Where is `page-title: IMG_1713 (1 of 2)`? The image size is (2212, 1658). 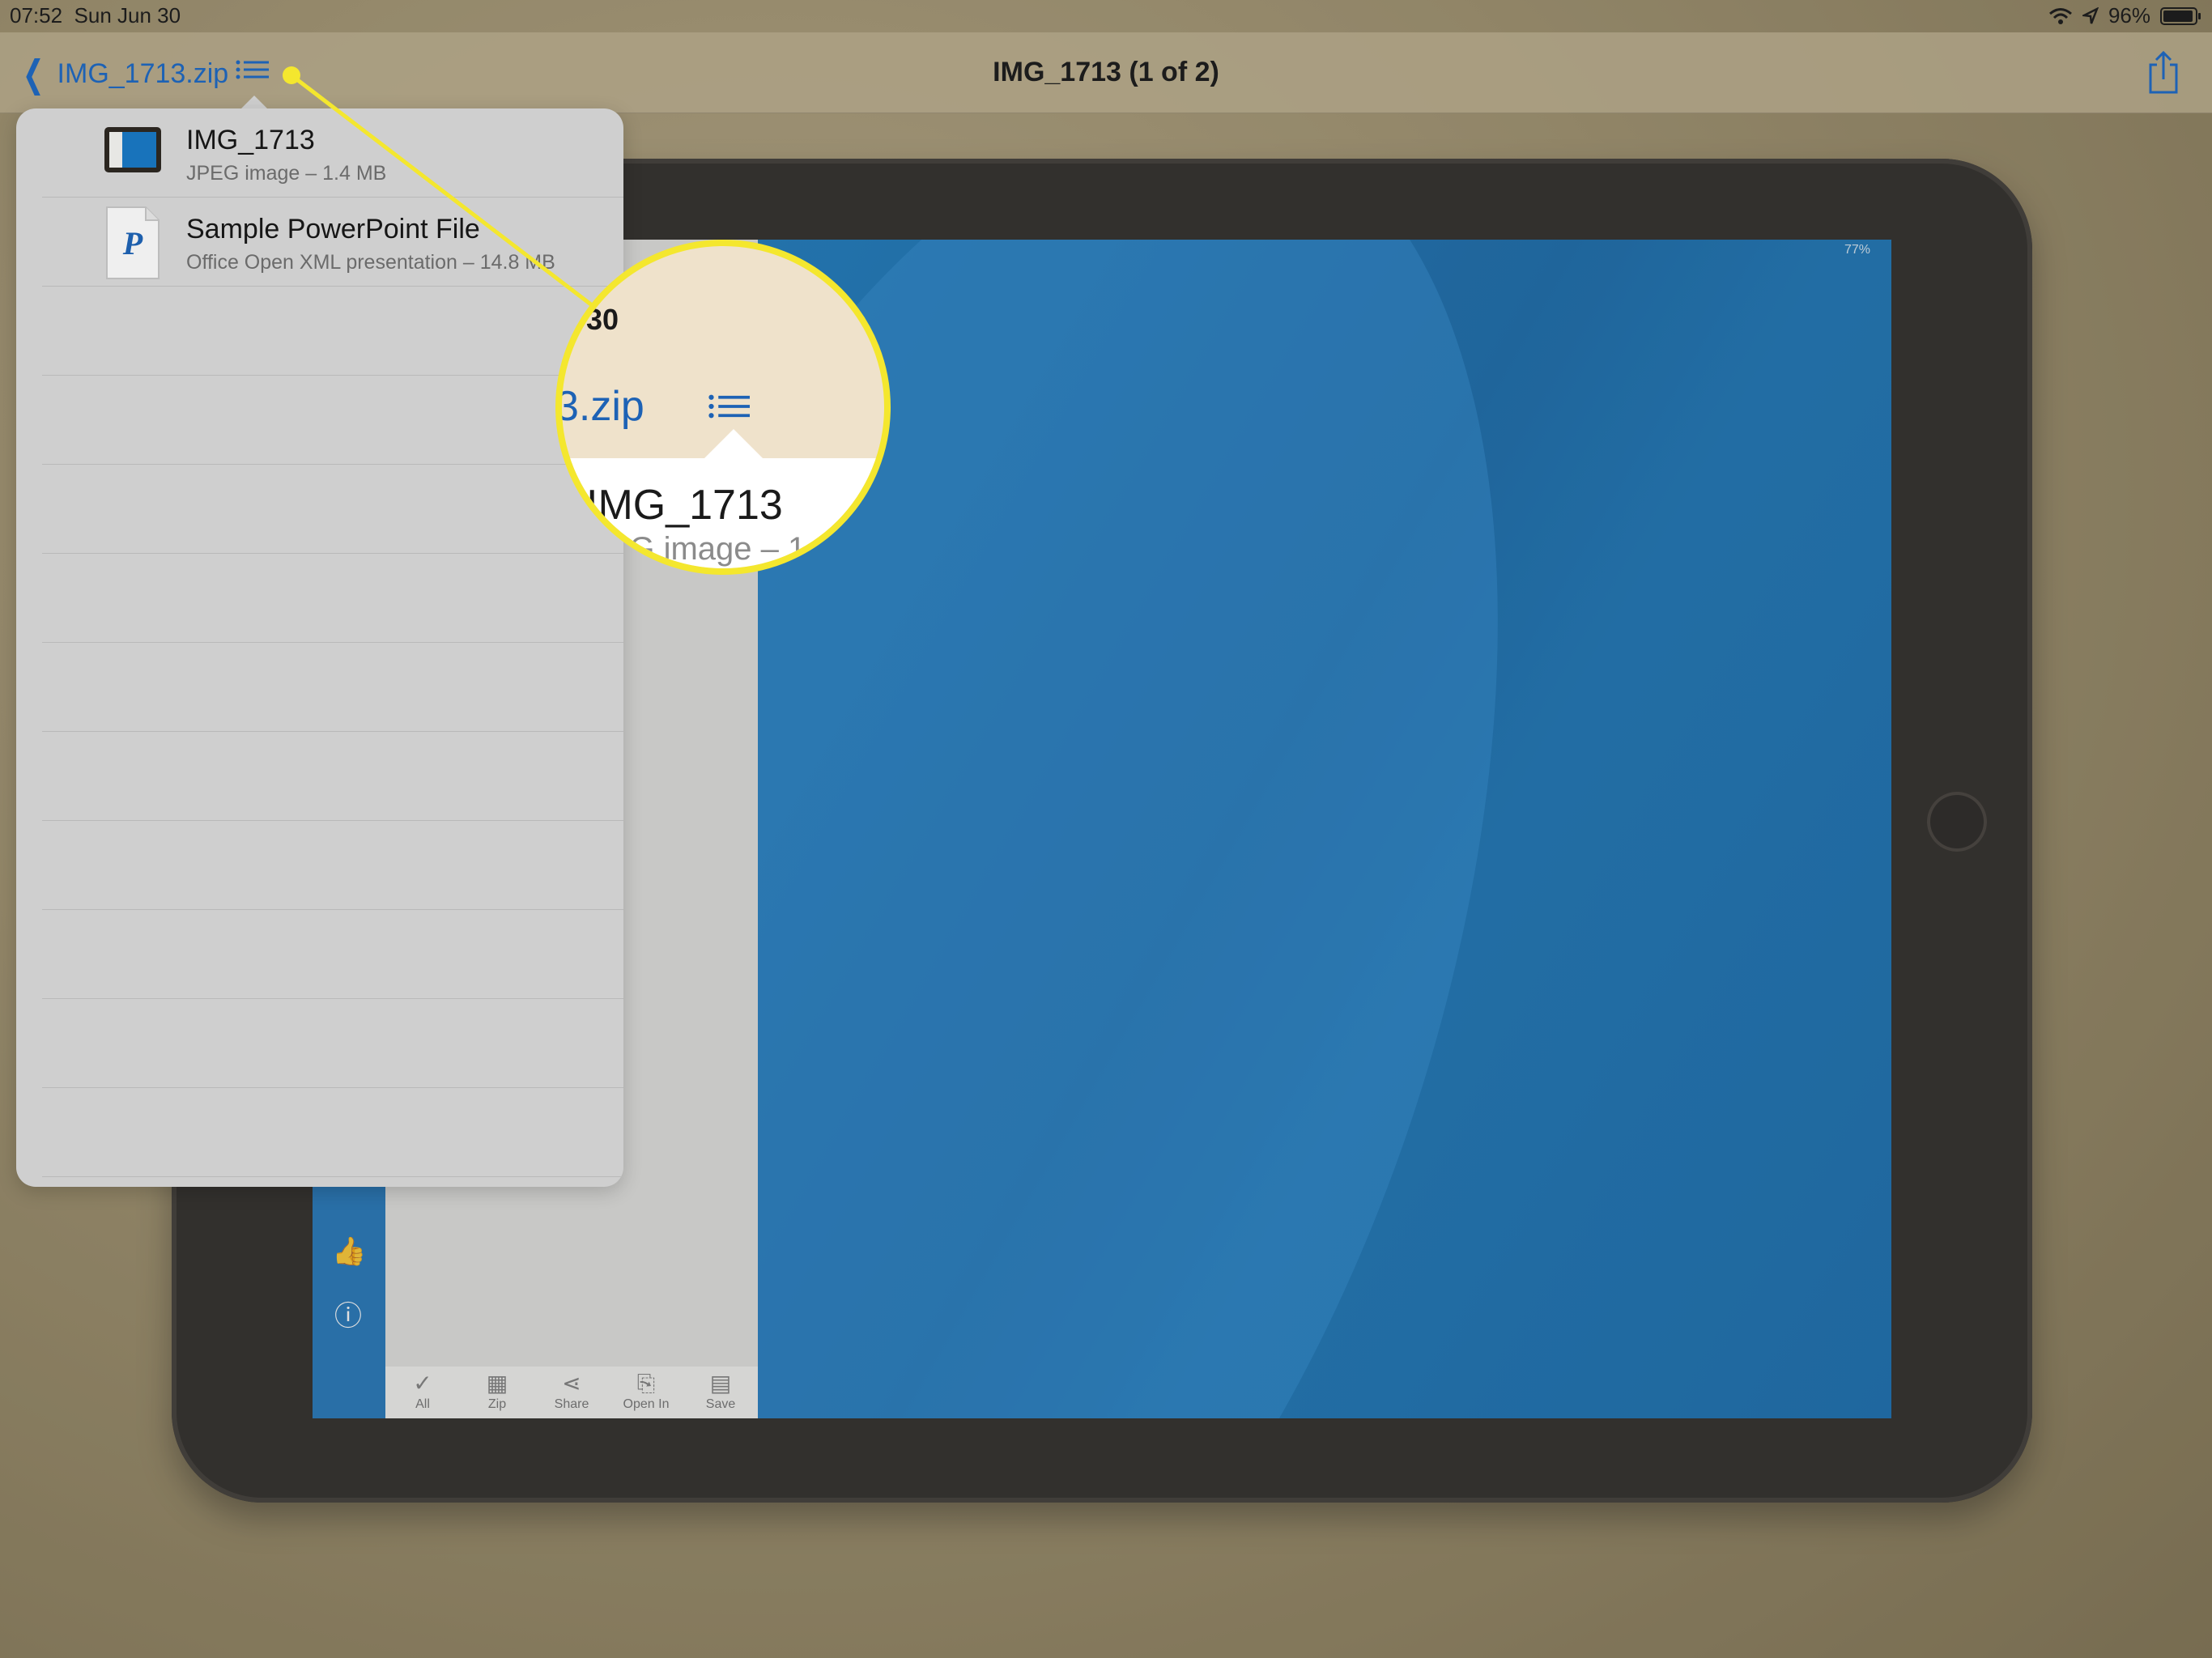
page-title: IMG_1713 (1 of 2) is located at coordinates (1106, 72).